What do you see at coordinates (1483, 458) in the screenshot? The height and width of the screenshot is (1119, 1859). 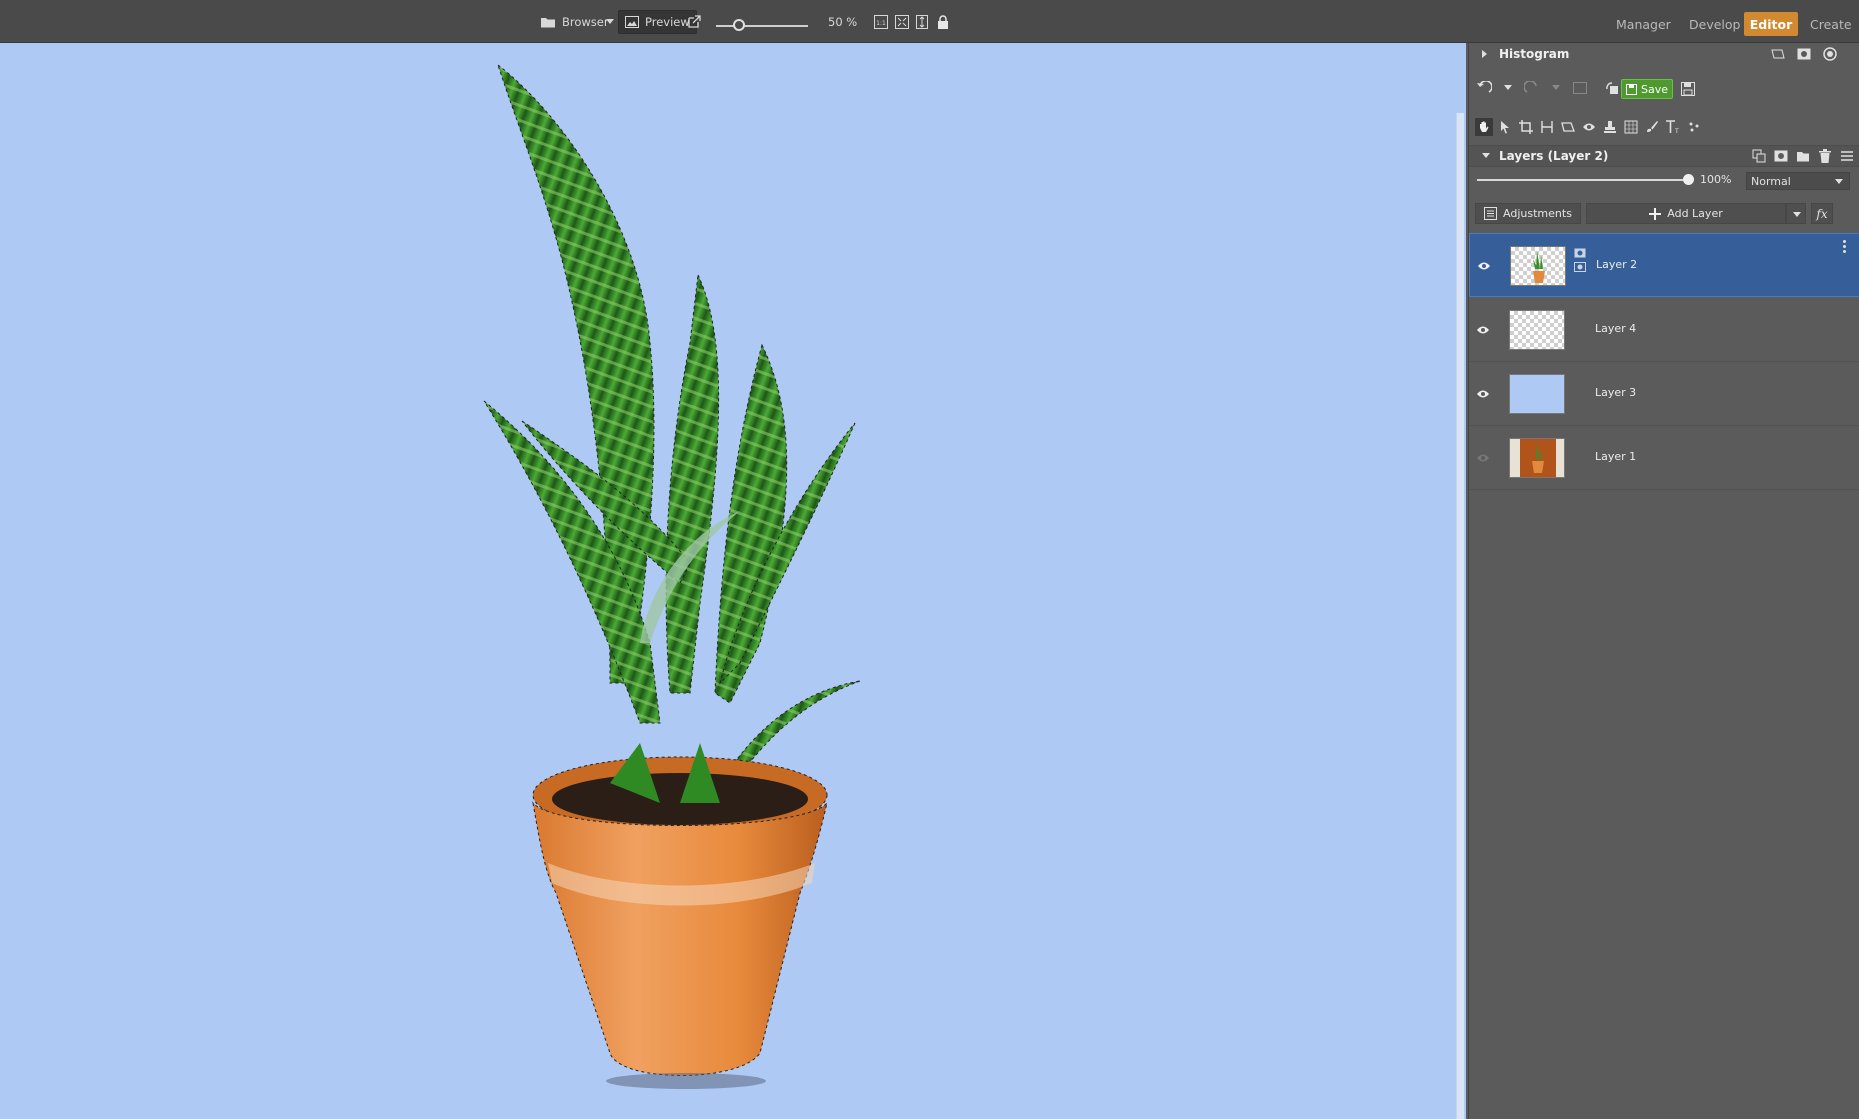 I see `eye-hidden-icon` at bounding box center [1483, 458].